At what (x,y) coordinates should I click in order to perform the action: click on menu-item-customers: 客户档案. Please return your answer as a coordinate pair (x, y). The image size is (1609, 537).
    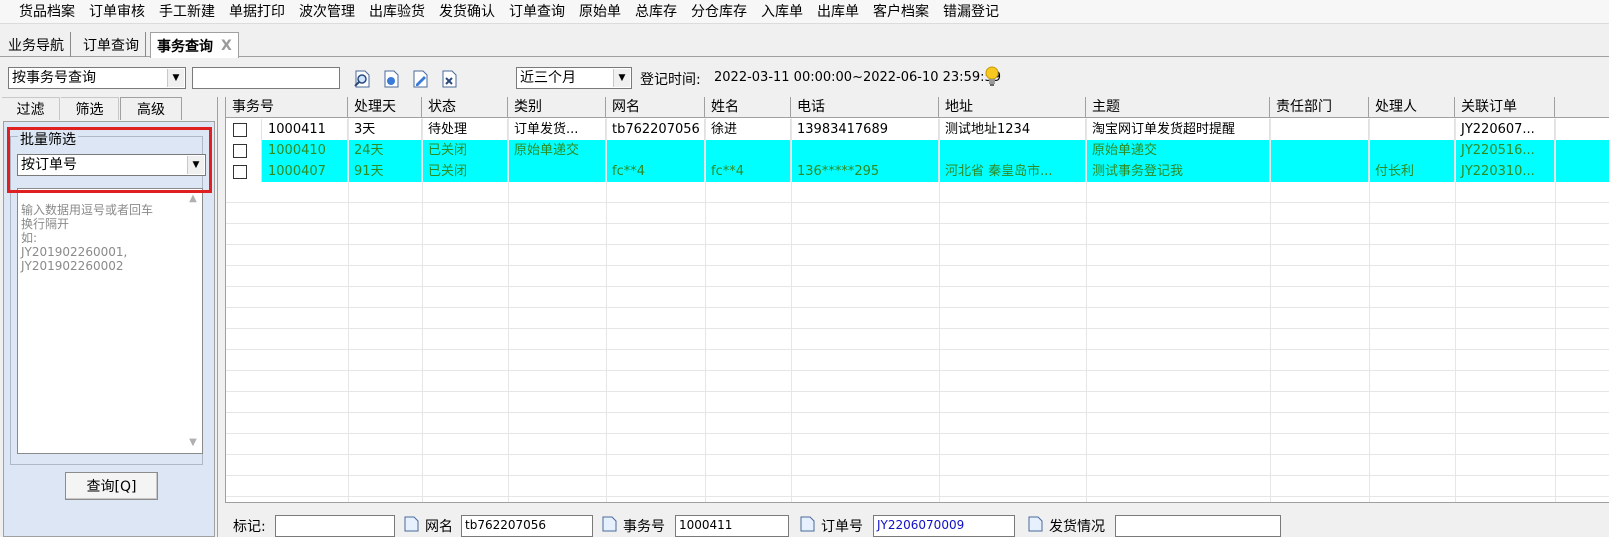
    Looking at the image, I should click on (901, 12).